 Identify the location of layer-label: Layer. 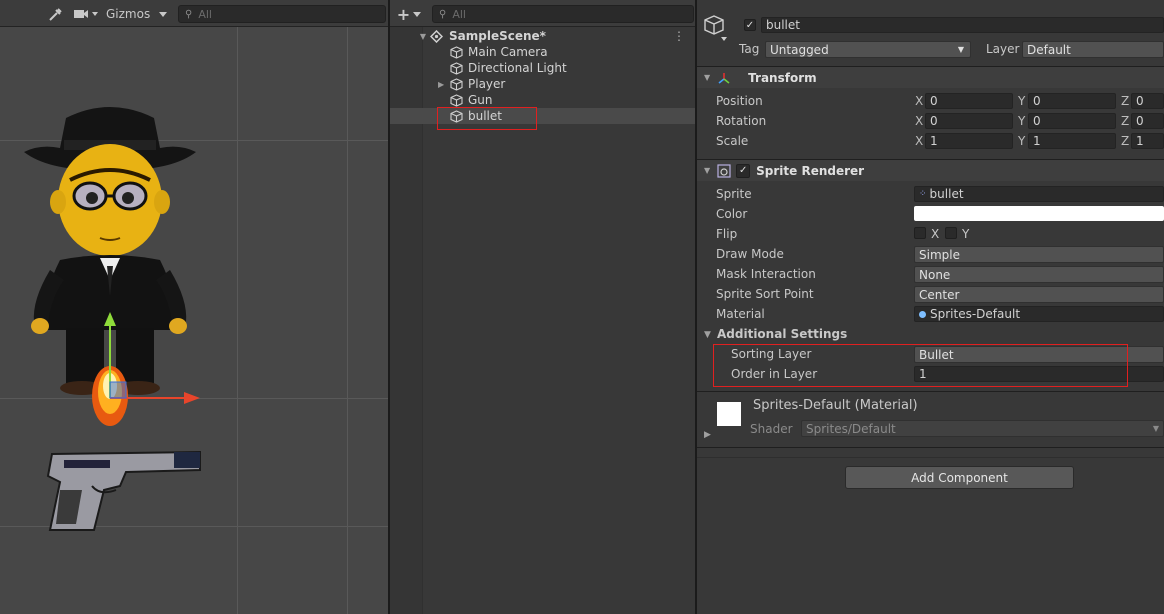
(1003, 49).